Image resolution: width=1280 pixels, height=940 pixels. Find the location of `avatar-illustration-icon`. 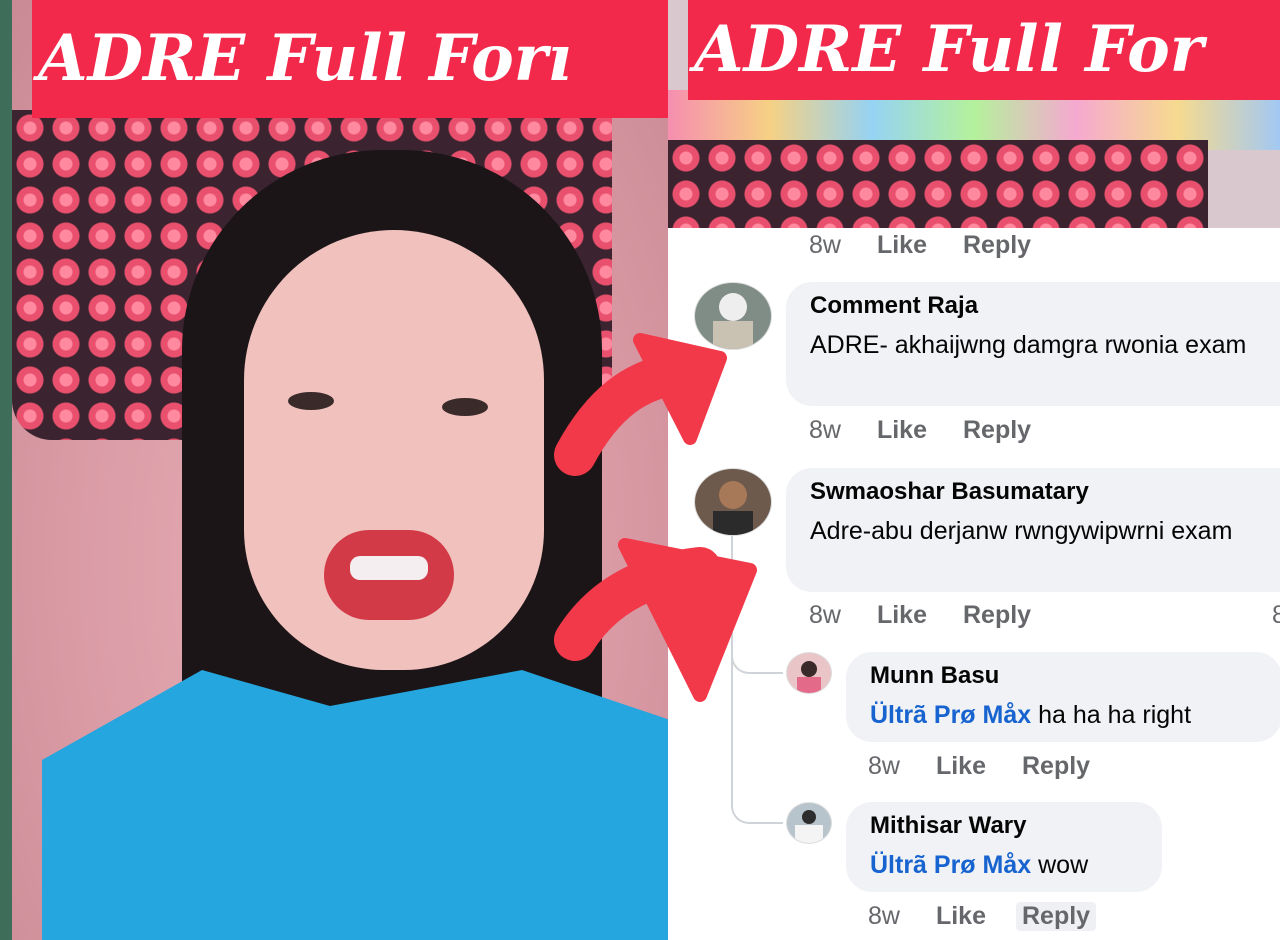

avatar-illustration-icon is located at coordinates (733, 321).